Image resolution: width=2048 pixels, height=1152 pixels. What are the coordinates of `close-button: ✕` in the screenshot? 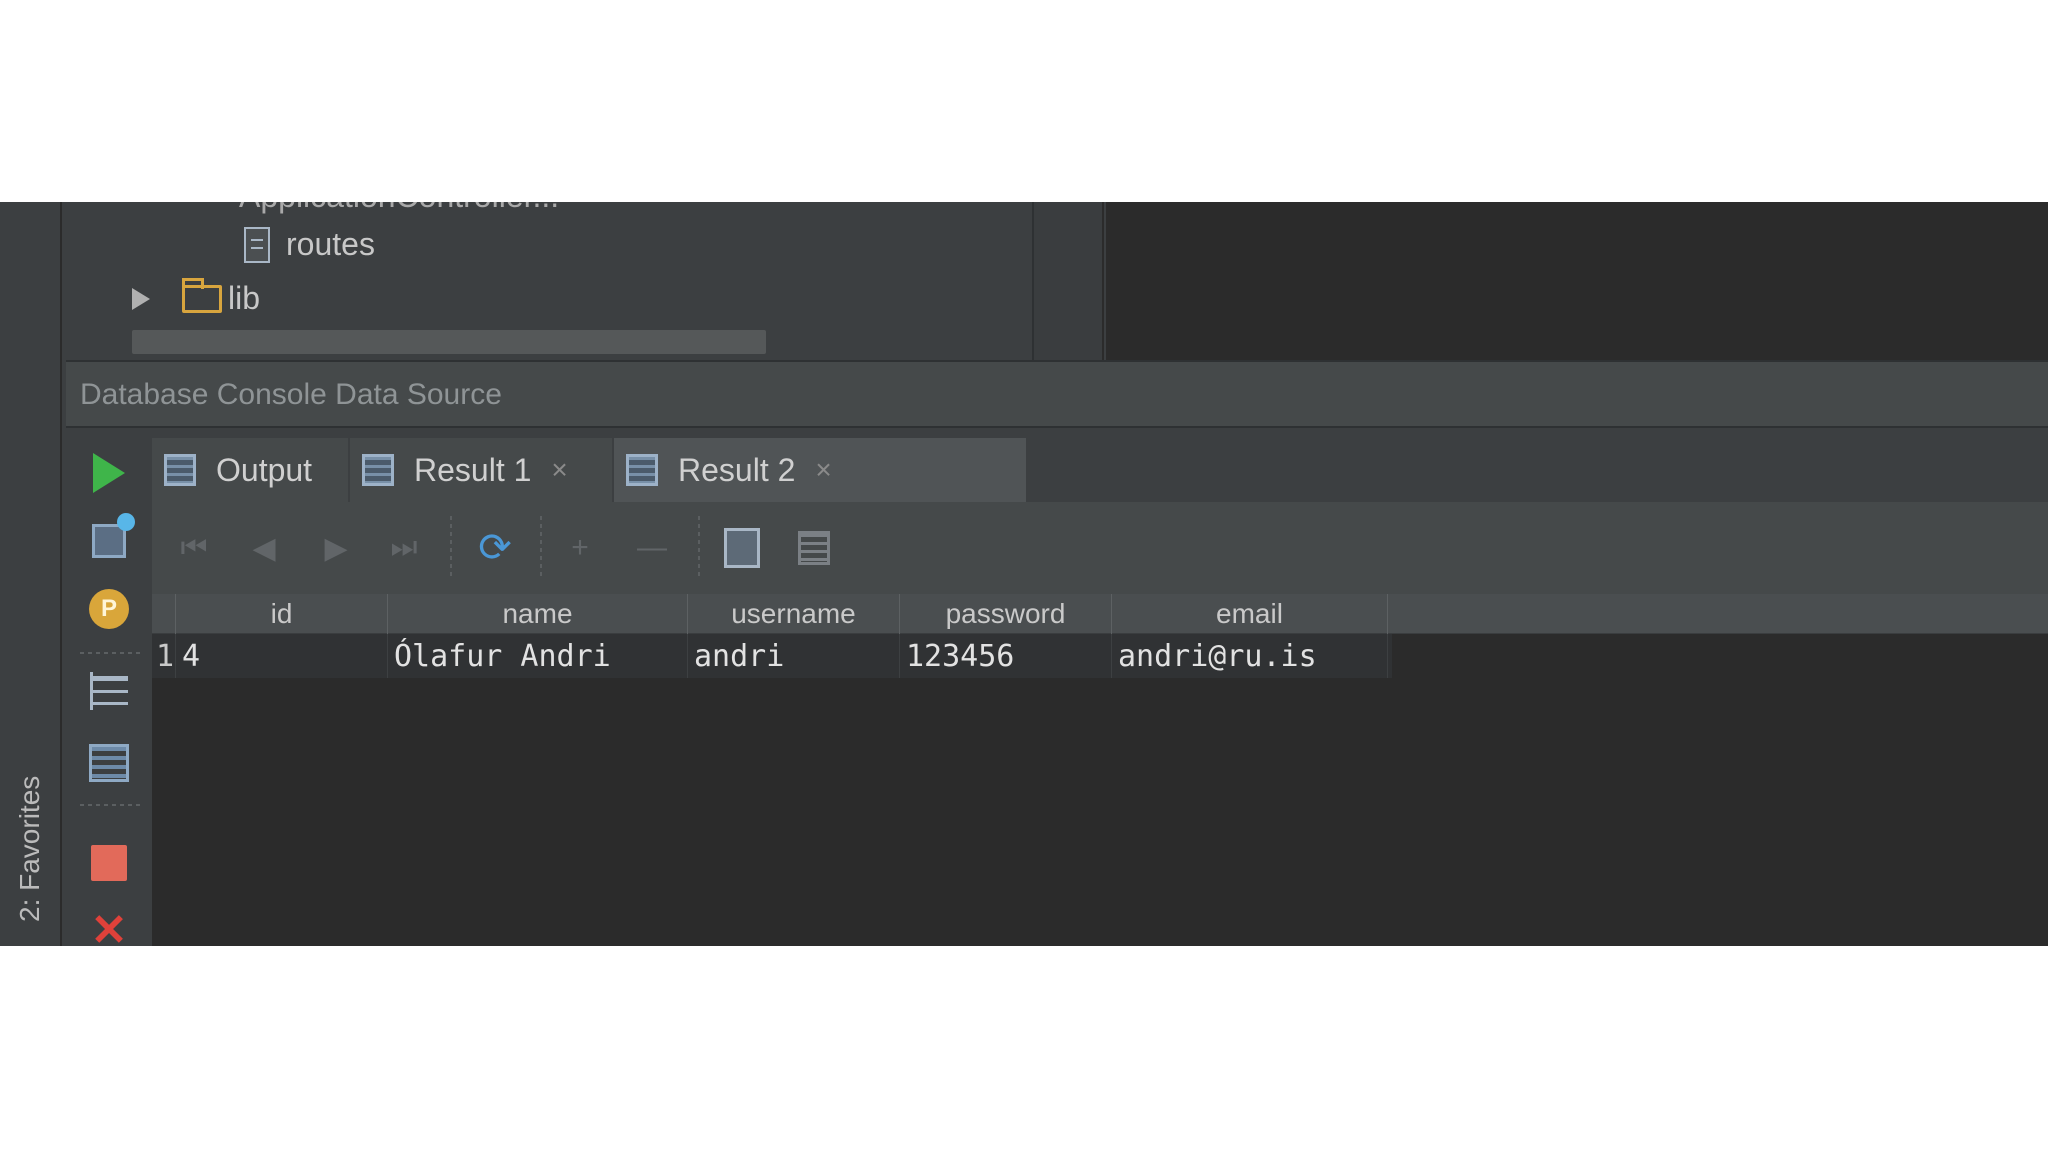 It's located at (109, 926).